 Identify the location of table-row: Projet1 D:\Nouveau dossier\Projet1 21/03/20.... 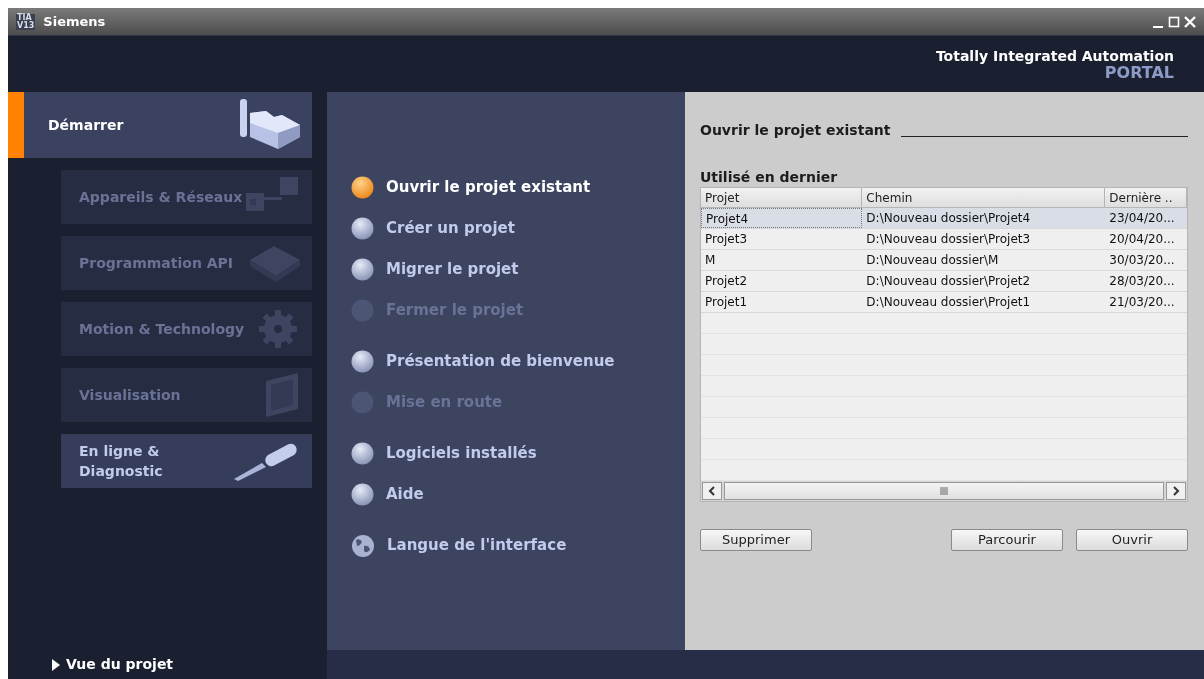
(944, 302).